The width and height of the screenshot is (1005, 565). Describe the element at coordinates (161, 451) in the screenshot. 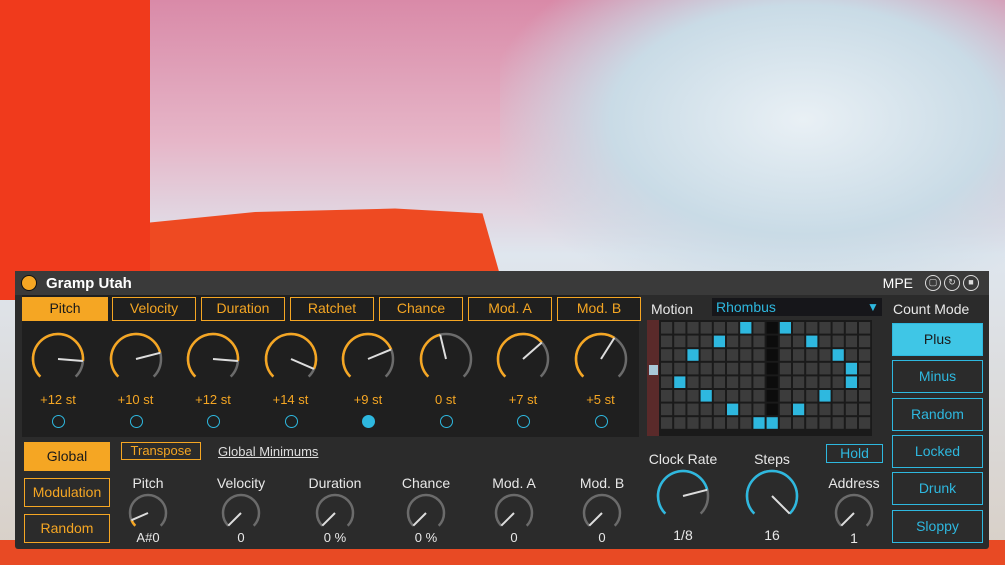

I see `transpose-button: Transpose` at that location.